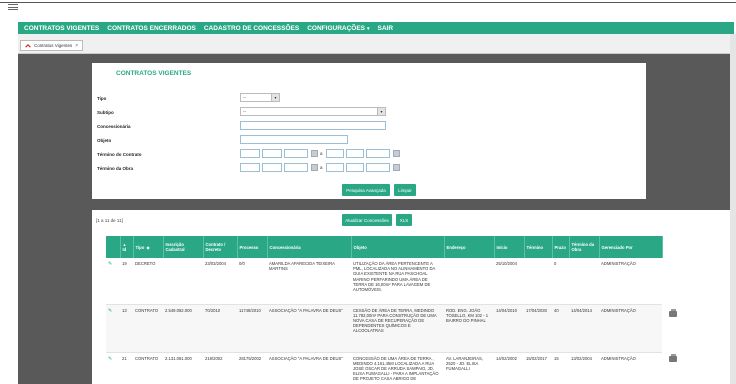  Describe the element at coordinates (250, 153) in the screenshot. I see `termino-contrato-dia-inicio` at that location.